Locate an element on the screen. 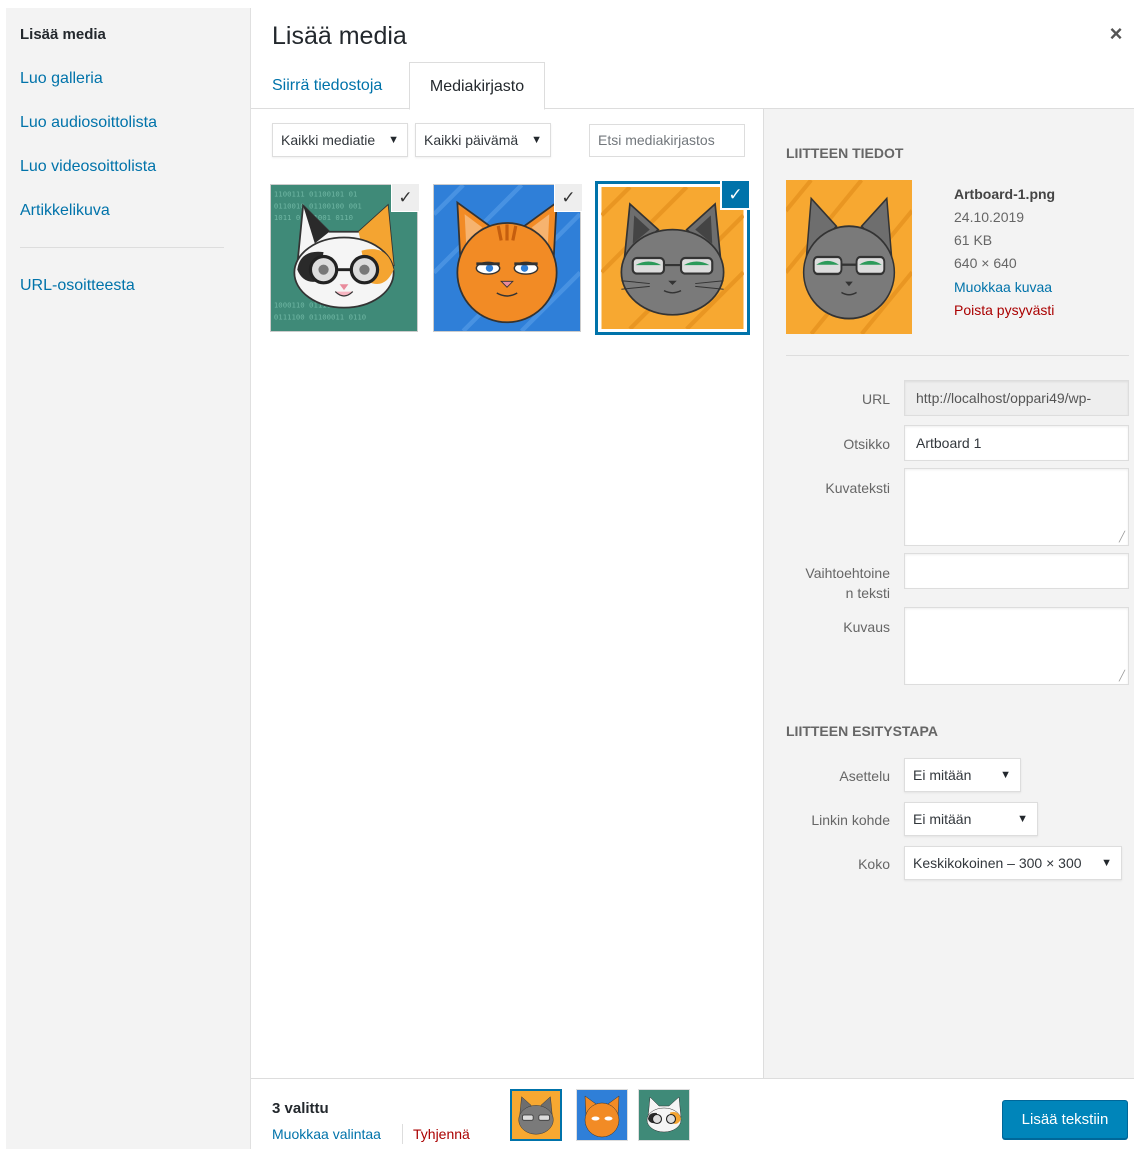  alignment-label: Asettelu is located at coordinates (864, 776).